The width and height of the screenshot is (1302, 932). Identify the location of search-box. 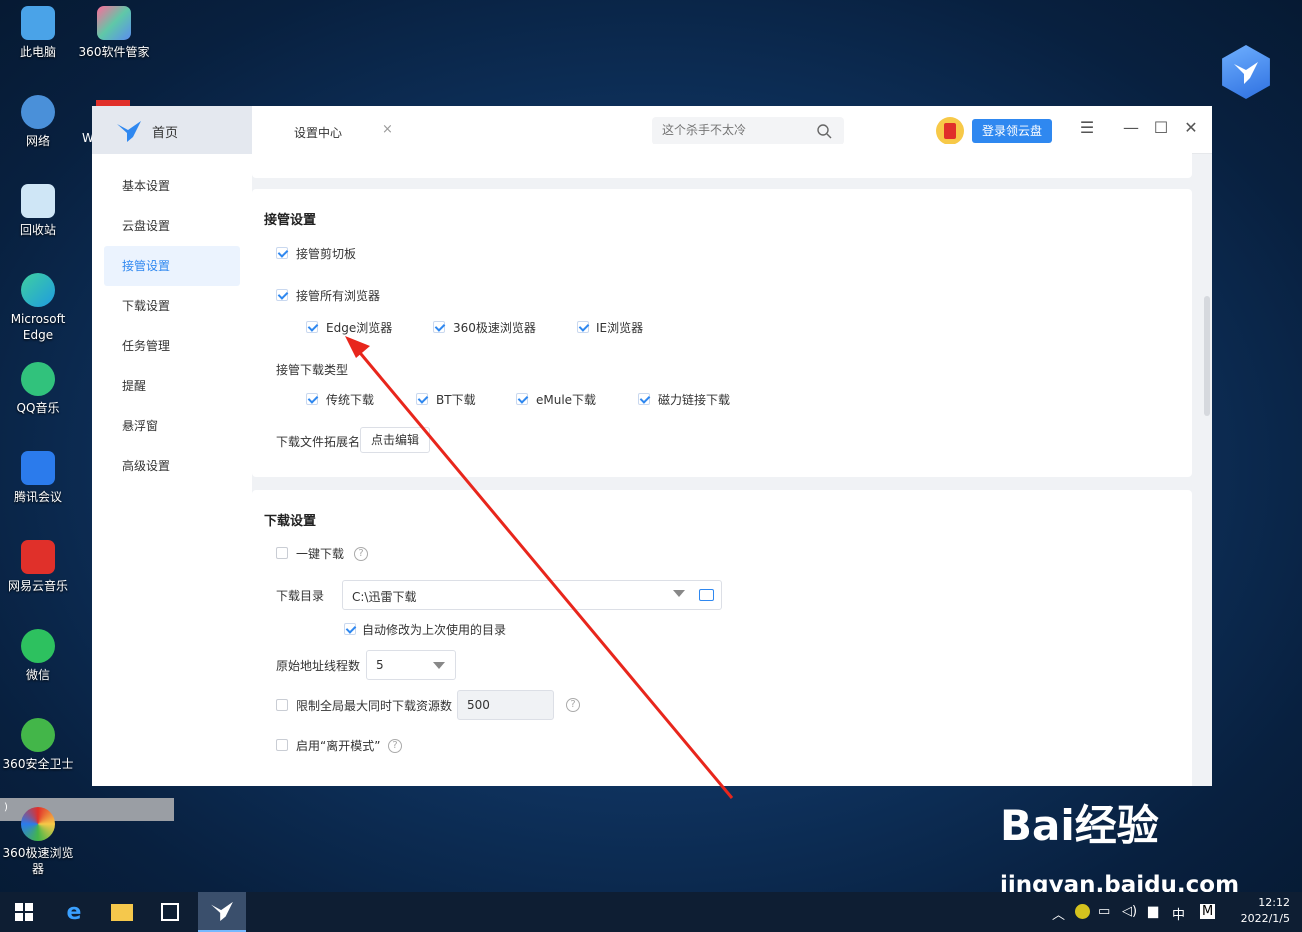
(748, 131).